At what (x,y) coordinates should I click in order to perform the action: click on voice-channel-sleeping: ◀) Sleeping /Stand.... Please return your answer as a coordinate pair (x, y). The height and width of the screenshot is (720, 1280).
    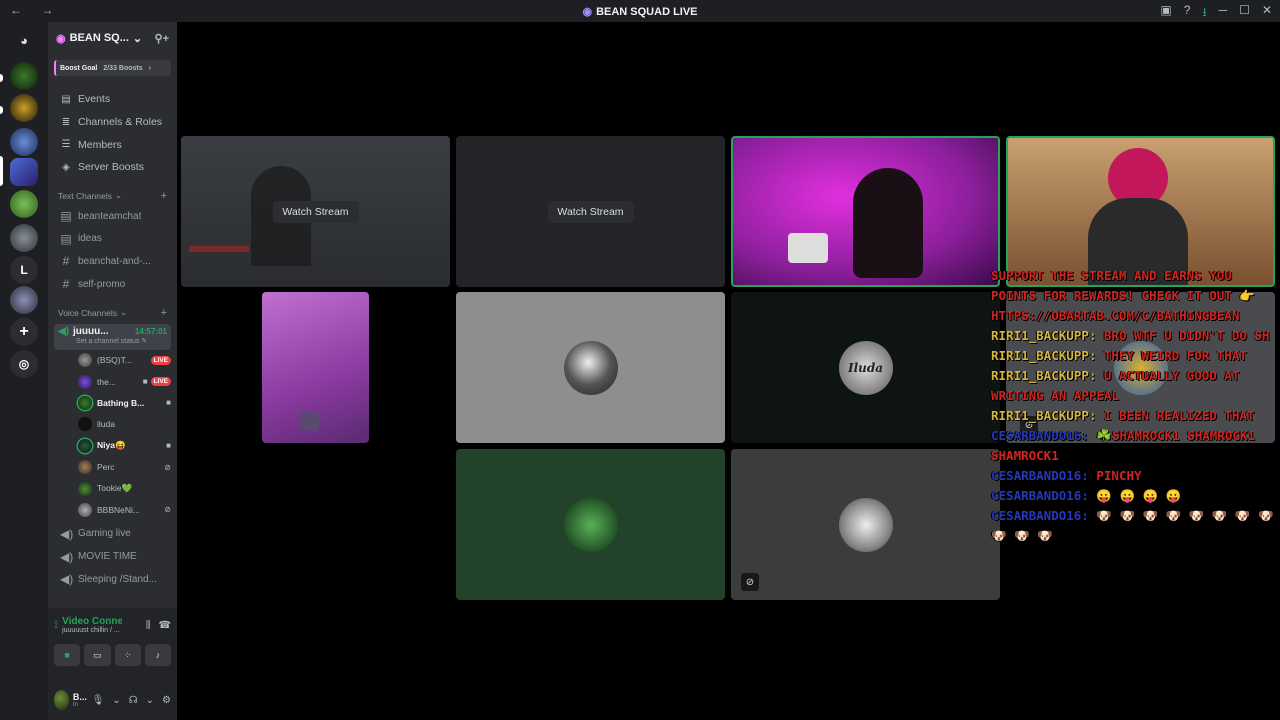
    Looking at the image, I should click on (112, 579).